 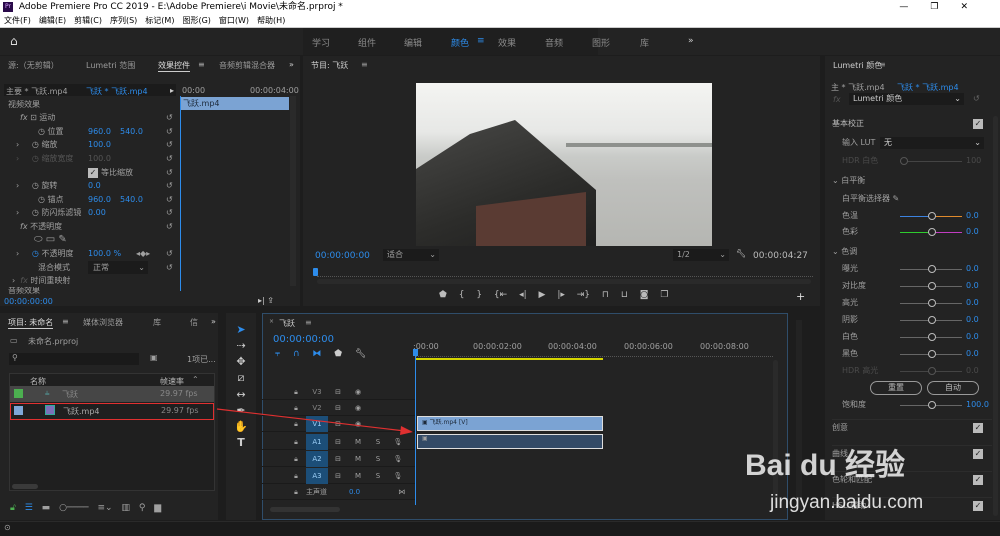 I want to click on go-to-in-button: {⇤, so click(x=500, y=295).